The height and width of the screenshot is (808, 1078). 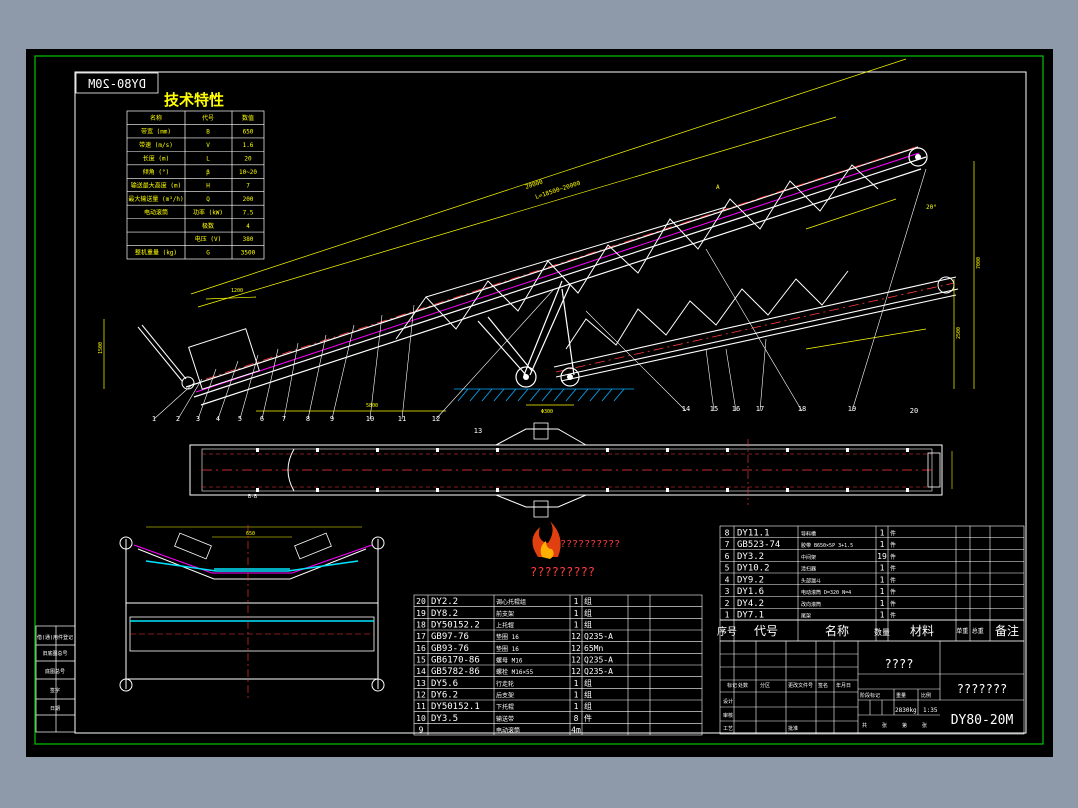 I want to click on bom-left-code: GB97-76, so click(x=450, y=637).